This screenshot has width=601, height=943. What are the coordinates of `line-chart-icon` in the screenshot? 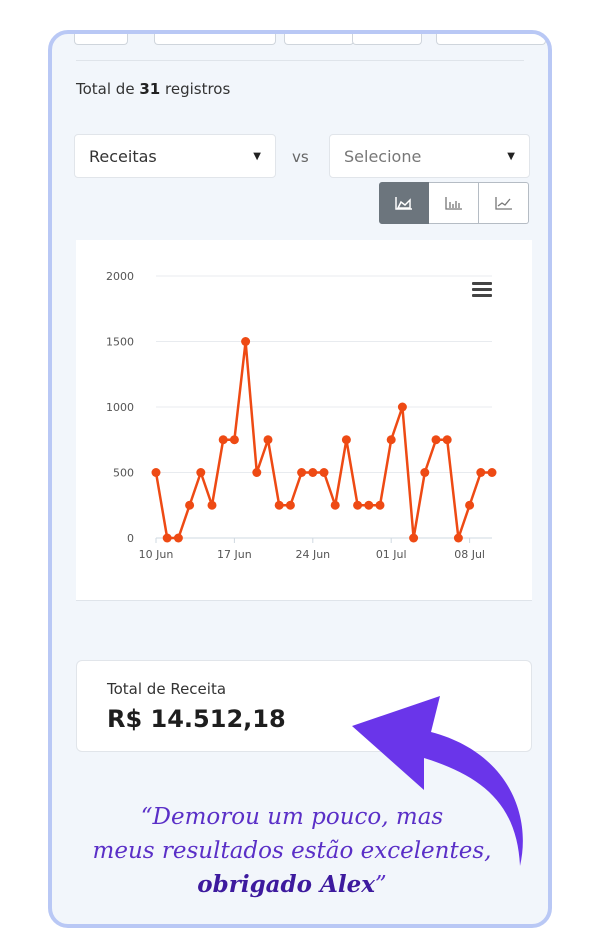 It's located at (503, 203).